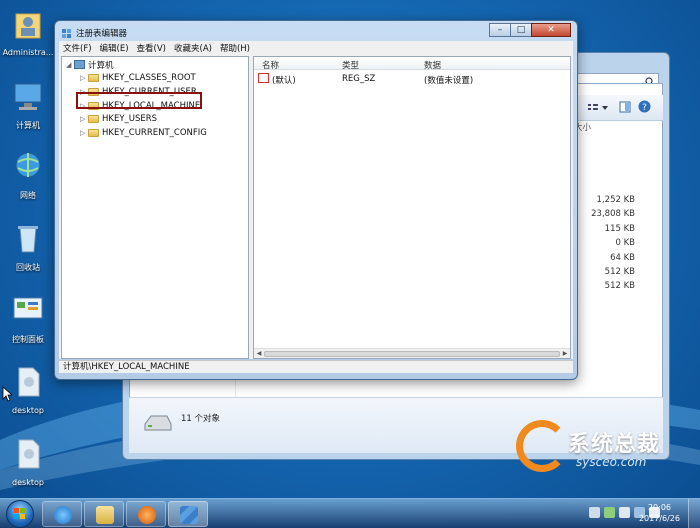 This screenshot has width=700, height=528. I want to click on desktop-icon-label: 网络, so click(28, 195).